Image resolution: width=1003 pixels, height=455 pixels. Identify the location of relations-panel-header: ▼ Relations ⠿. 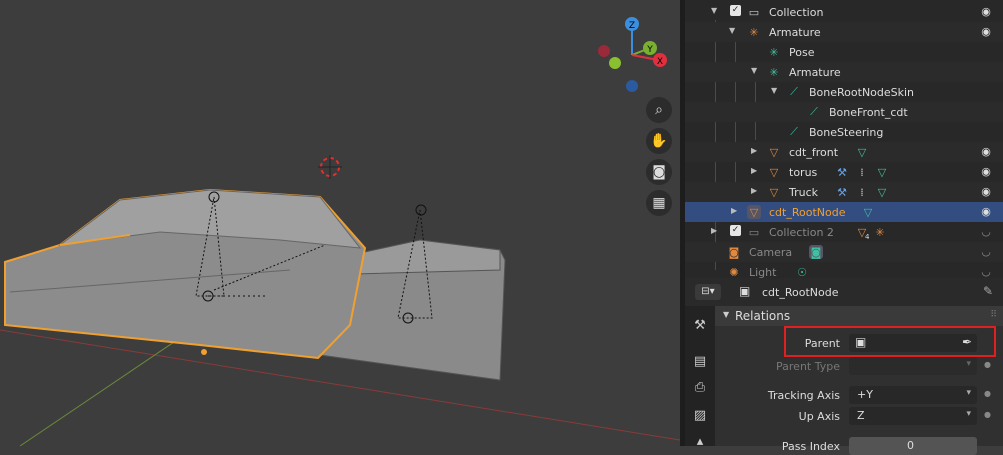
(859, 316).